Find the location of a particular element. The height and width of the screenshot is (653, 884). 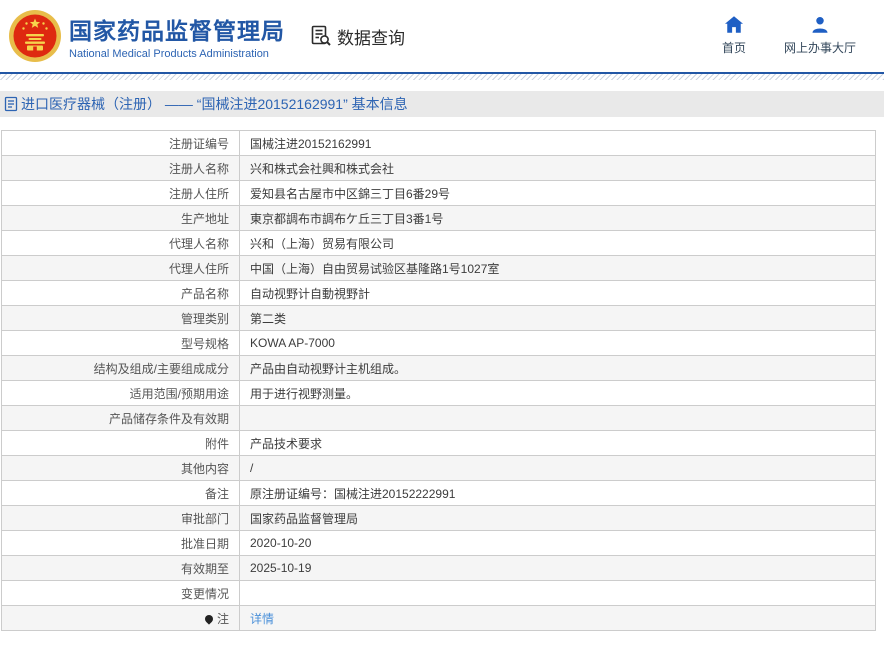

nav-home: 首页 is located at coordinates (734, 36).